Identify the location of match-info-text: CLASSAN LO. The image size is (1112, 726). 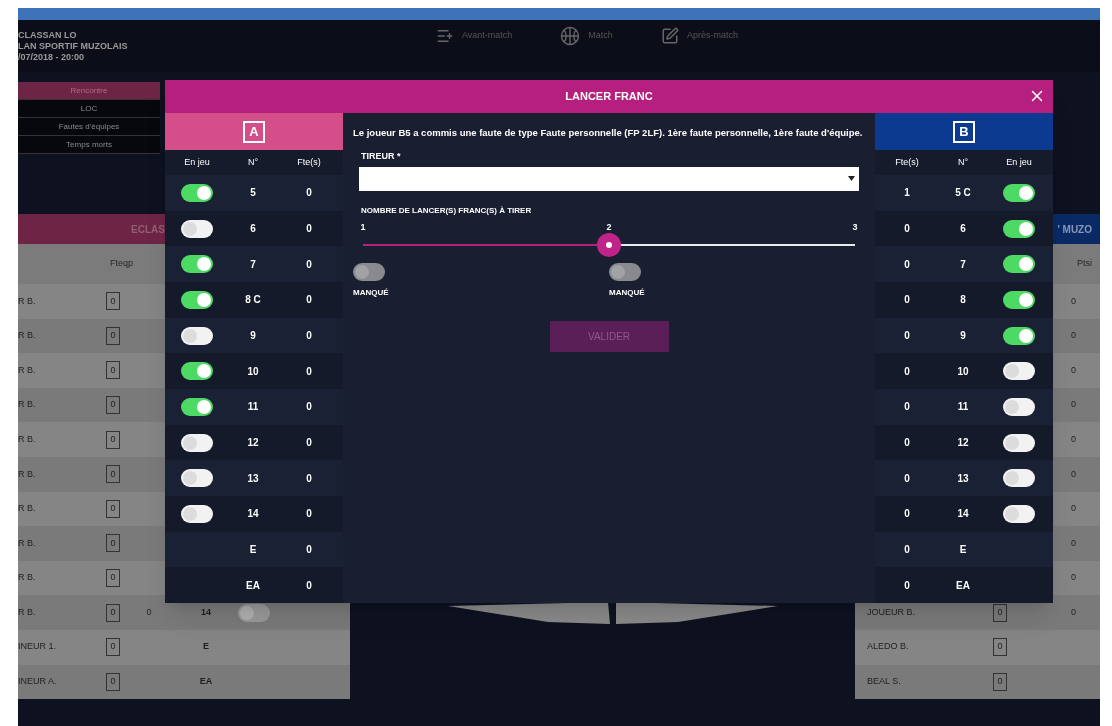
(48, 35).